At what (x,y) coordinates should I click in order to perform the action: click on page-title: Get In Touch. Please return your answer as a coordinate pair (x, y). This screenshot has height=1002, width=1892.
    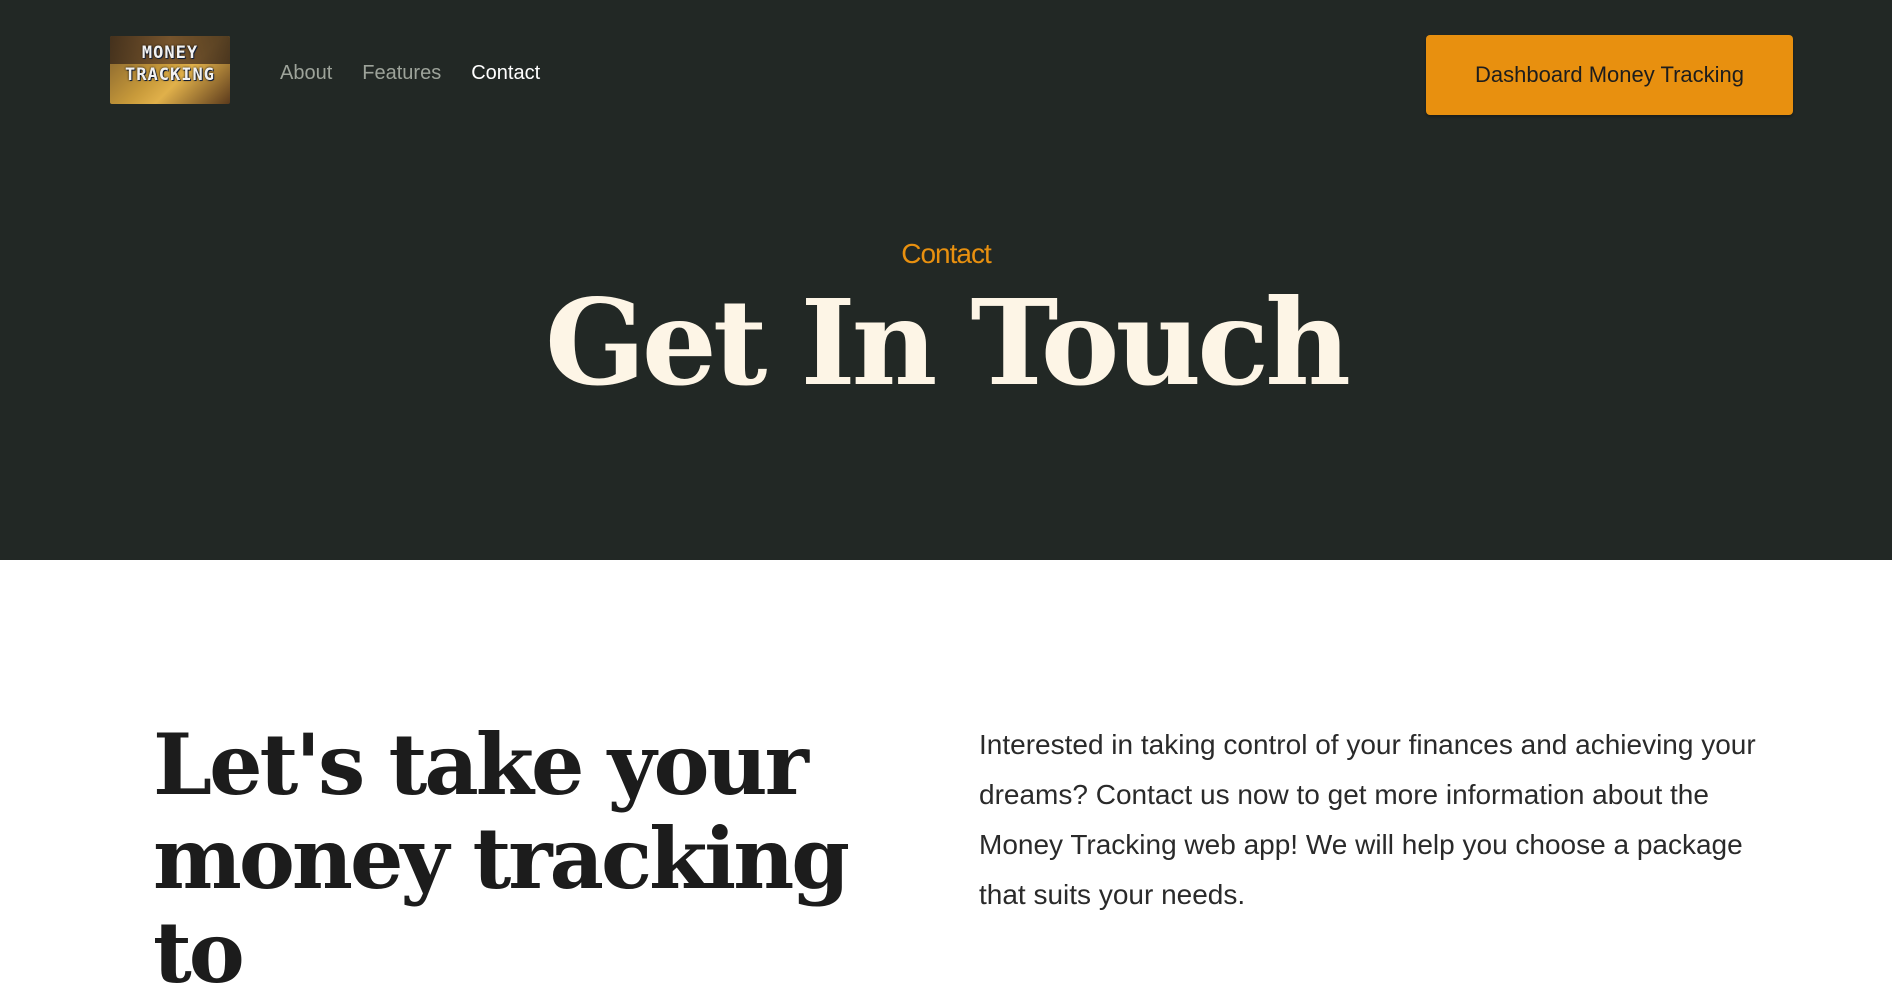
    Looking at the image, I should click on (948, 342).